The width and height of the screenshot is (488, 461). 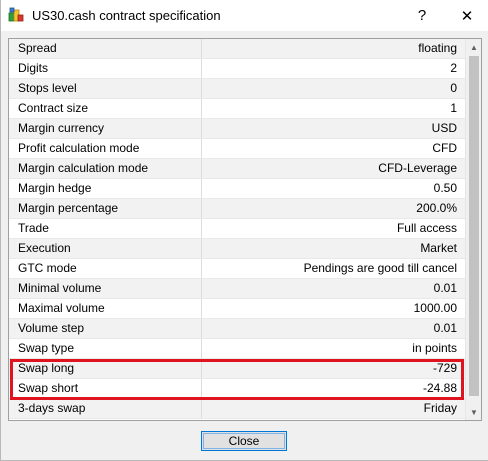 What do you see at coordinates (453, 88) in the screenshot?
I see `row-value: 0` at bounding box center [453, 88].